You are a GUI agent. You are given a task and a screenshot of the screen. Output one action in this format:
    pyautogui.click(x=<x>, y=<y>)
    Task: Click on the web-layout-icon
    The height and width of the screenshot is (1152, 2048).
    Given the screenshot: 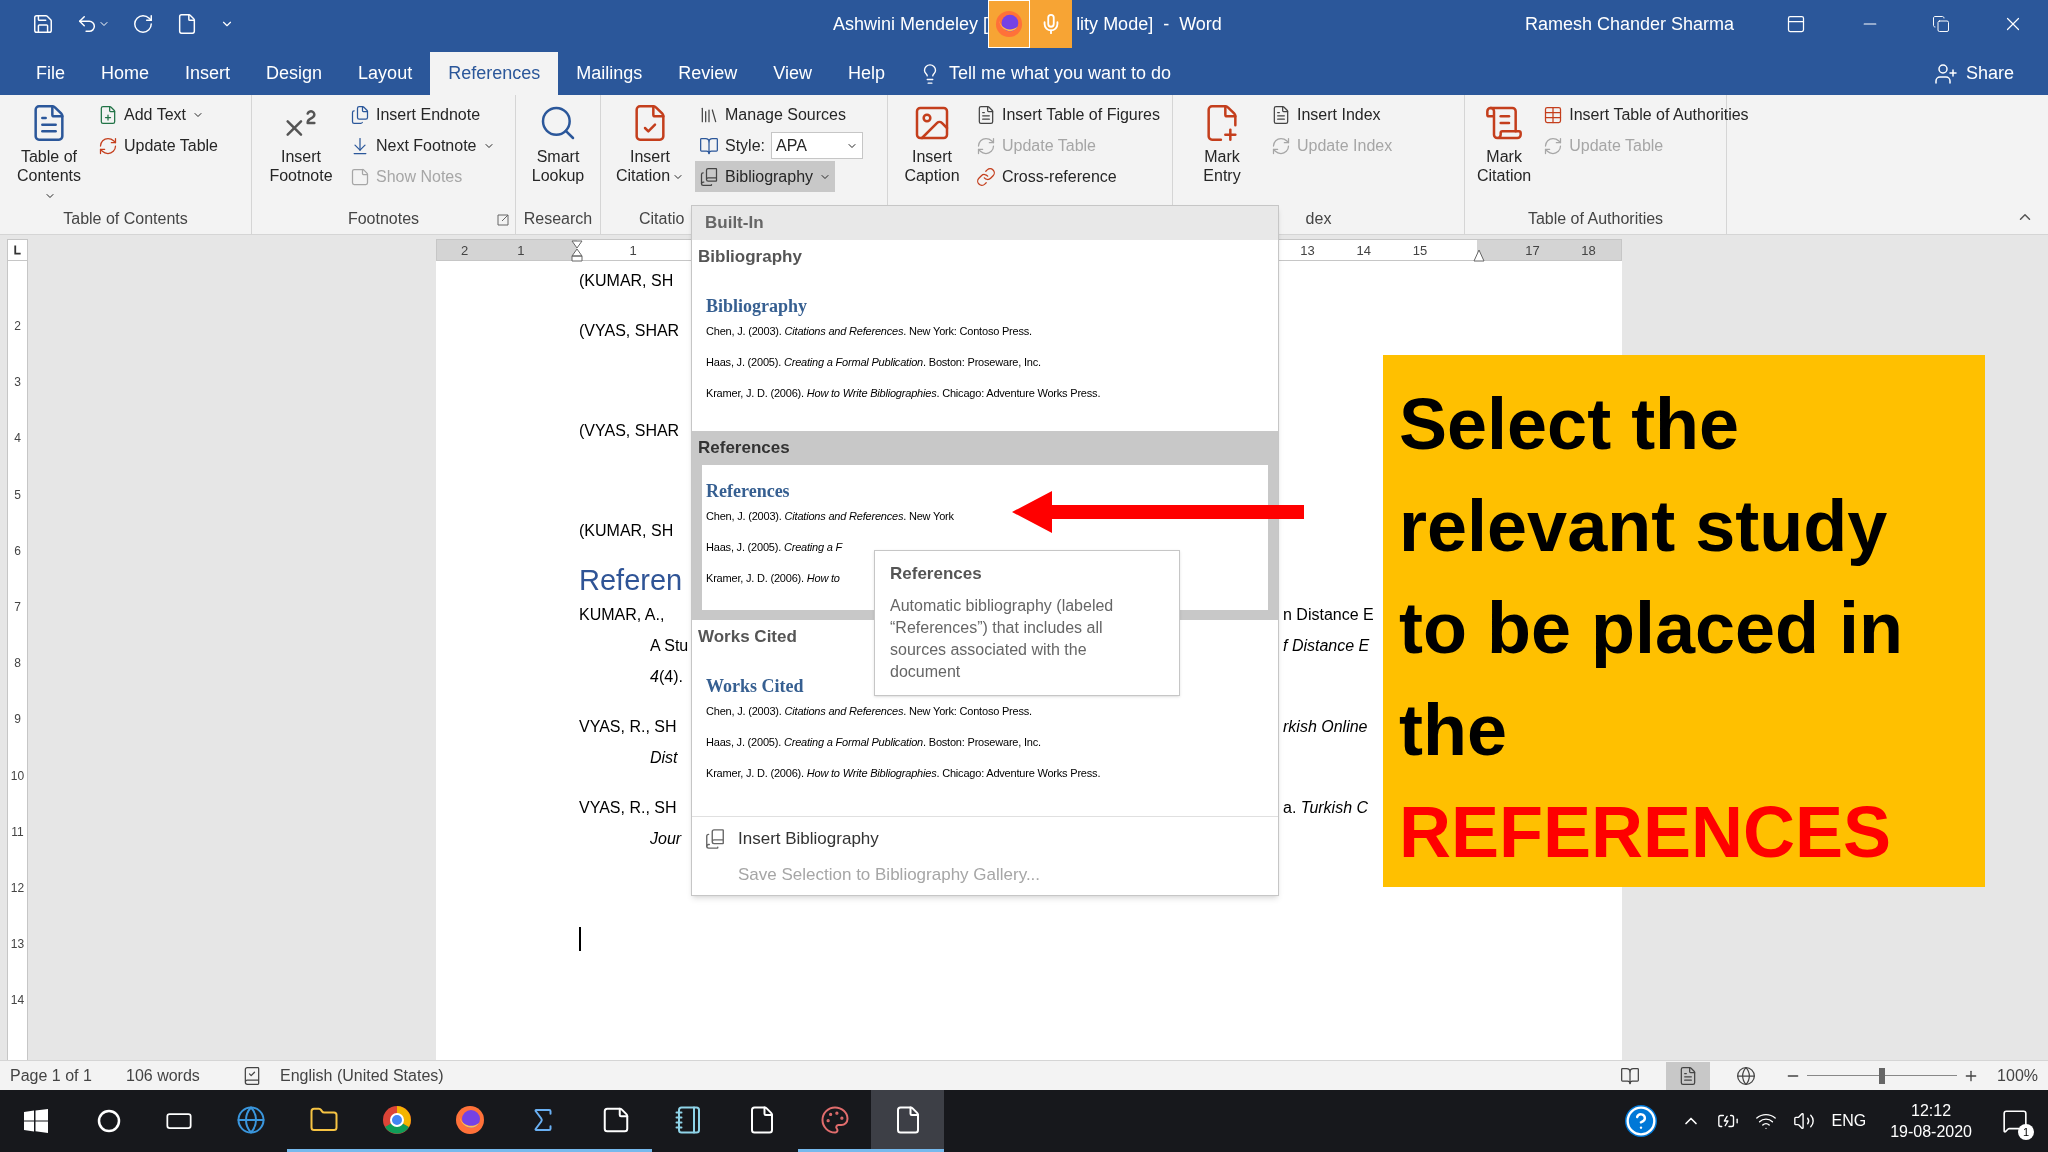 What is the action you would take?
    pyautogui.click(x=1746, y=1075)
    